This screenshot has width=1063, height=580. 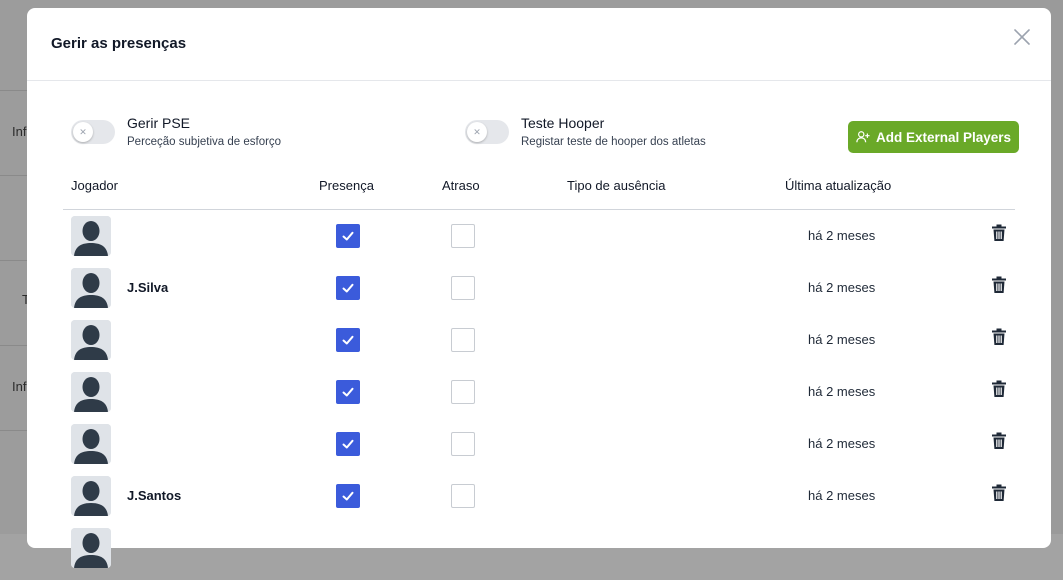 What do you see at coordinates (154, 495) in the screenshot?
I see `player-name: J.Santos` at bounding box center [154, 495].